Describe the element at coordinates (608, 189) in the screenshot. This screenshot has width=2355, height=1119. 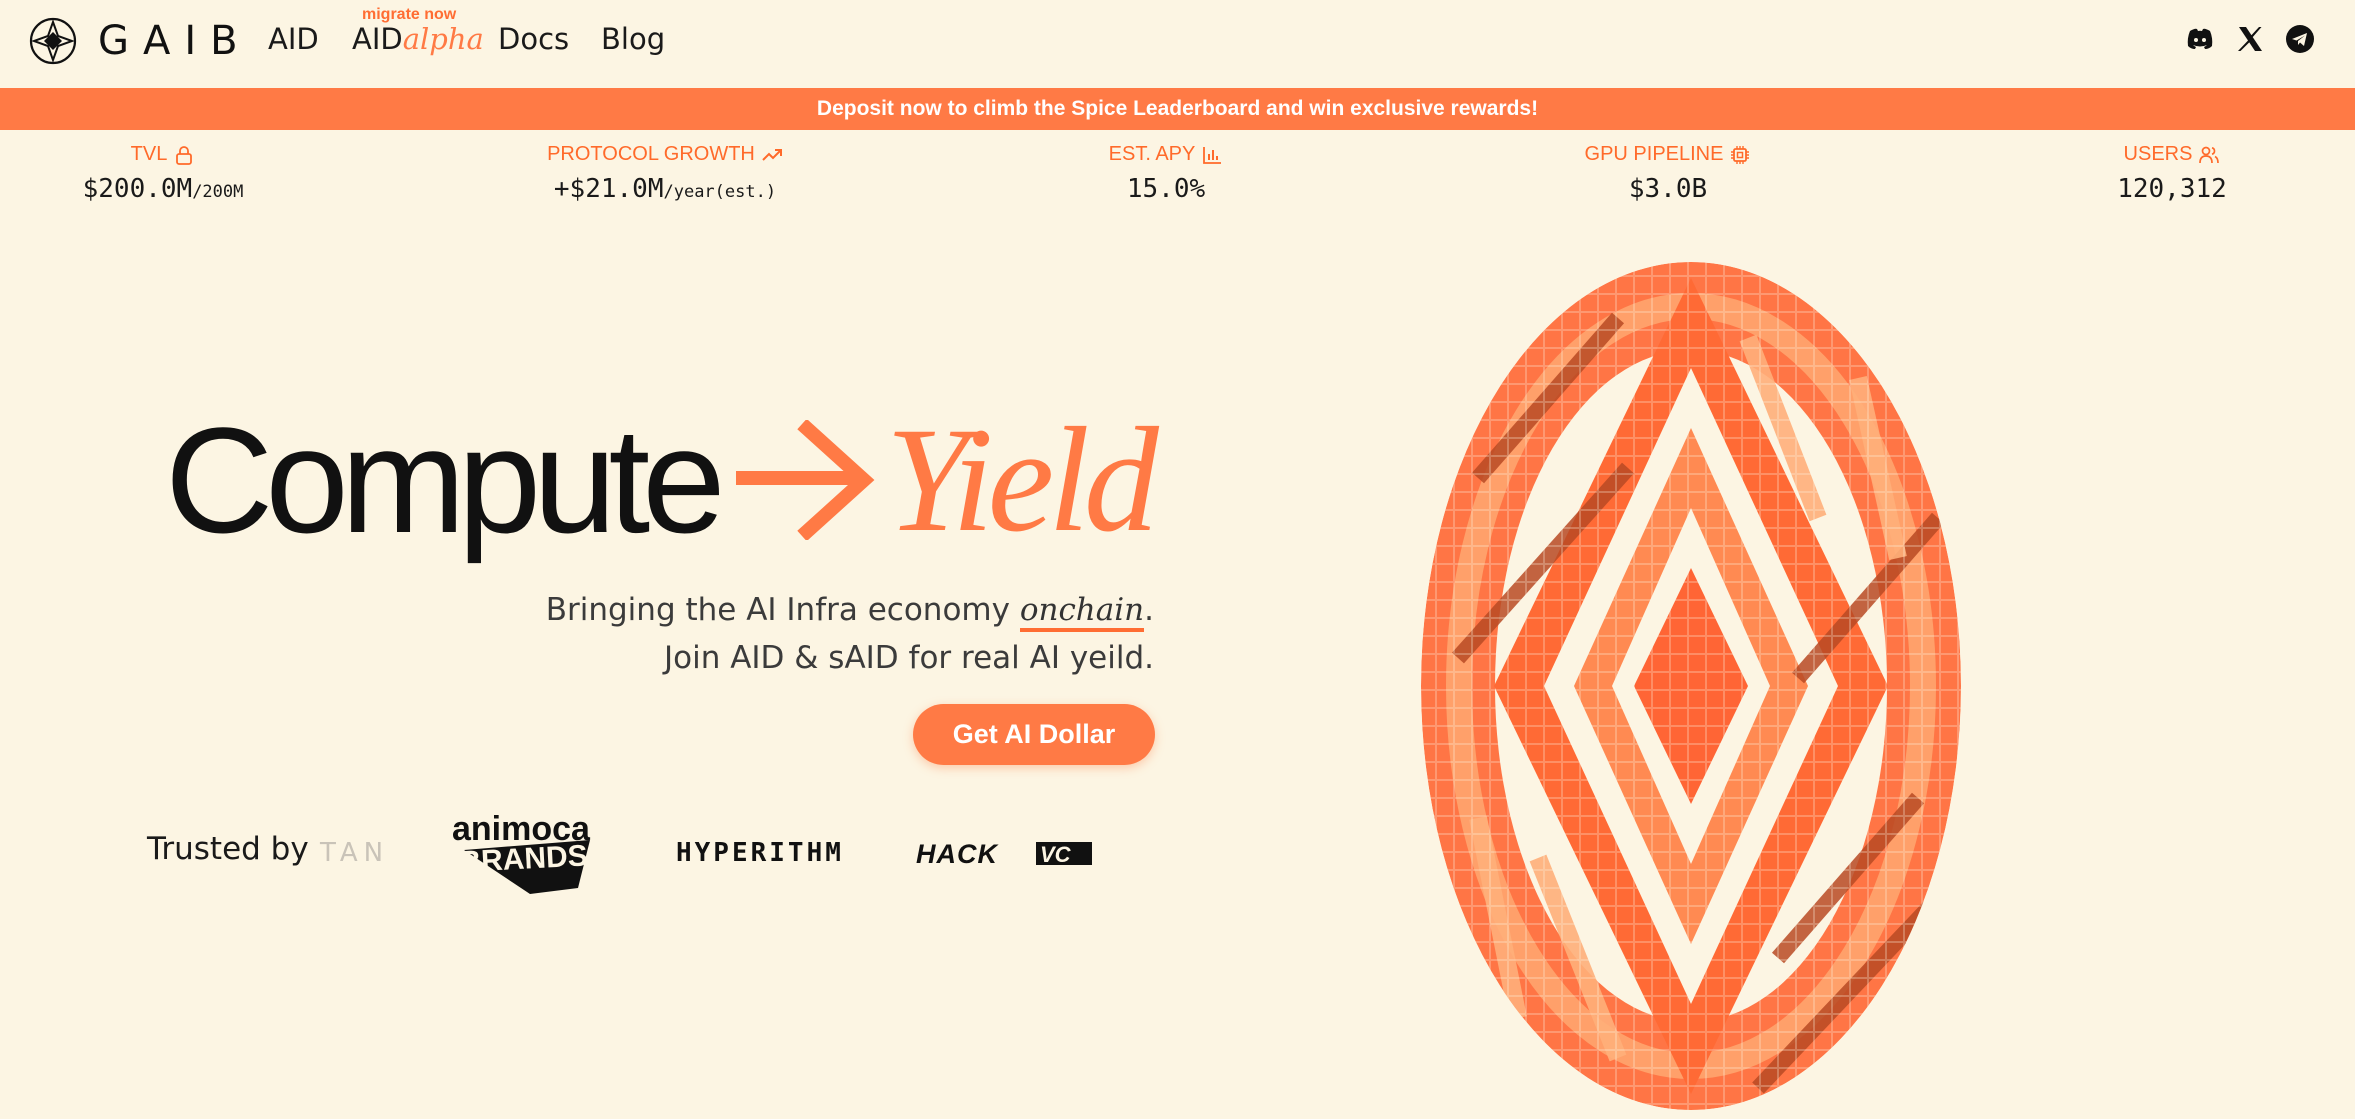
I see `stat-growth-amount: +$21.0M` at that location.